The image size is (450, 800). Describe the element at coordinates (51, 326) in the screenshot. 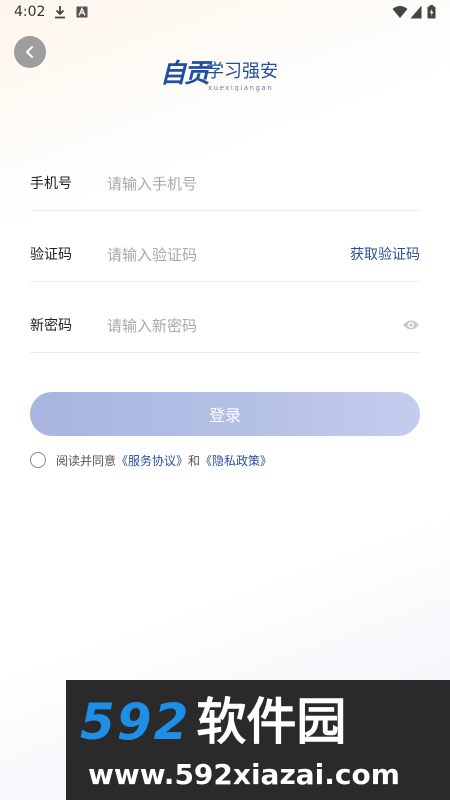

I see `password-label: 新密码` at that location.